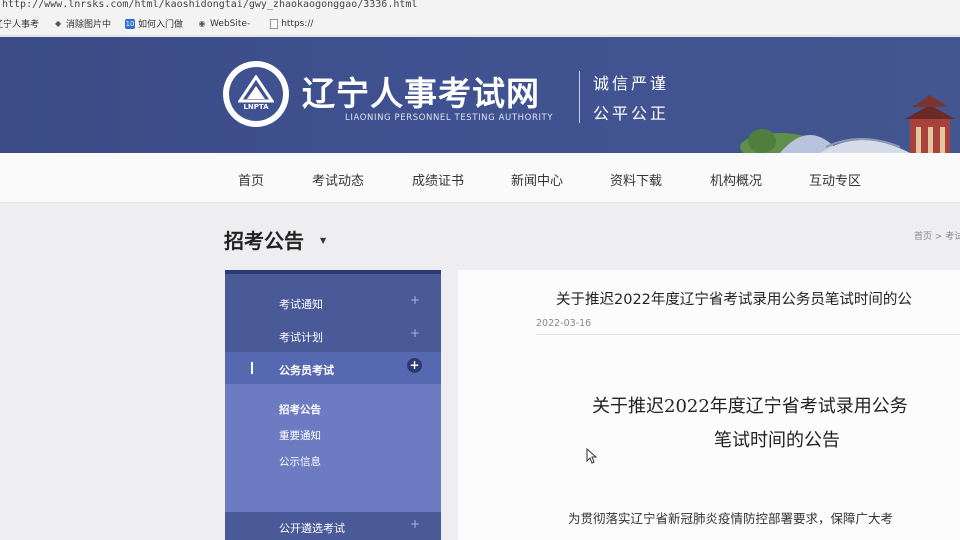  What do you see at coordinates (161, 25) in the screenshot?
I see `bookmark-label: 如何入门做` at bounding box center [161, 25].